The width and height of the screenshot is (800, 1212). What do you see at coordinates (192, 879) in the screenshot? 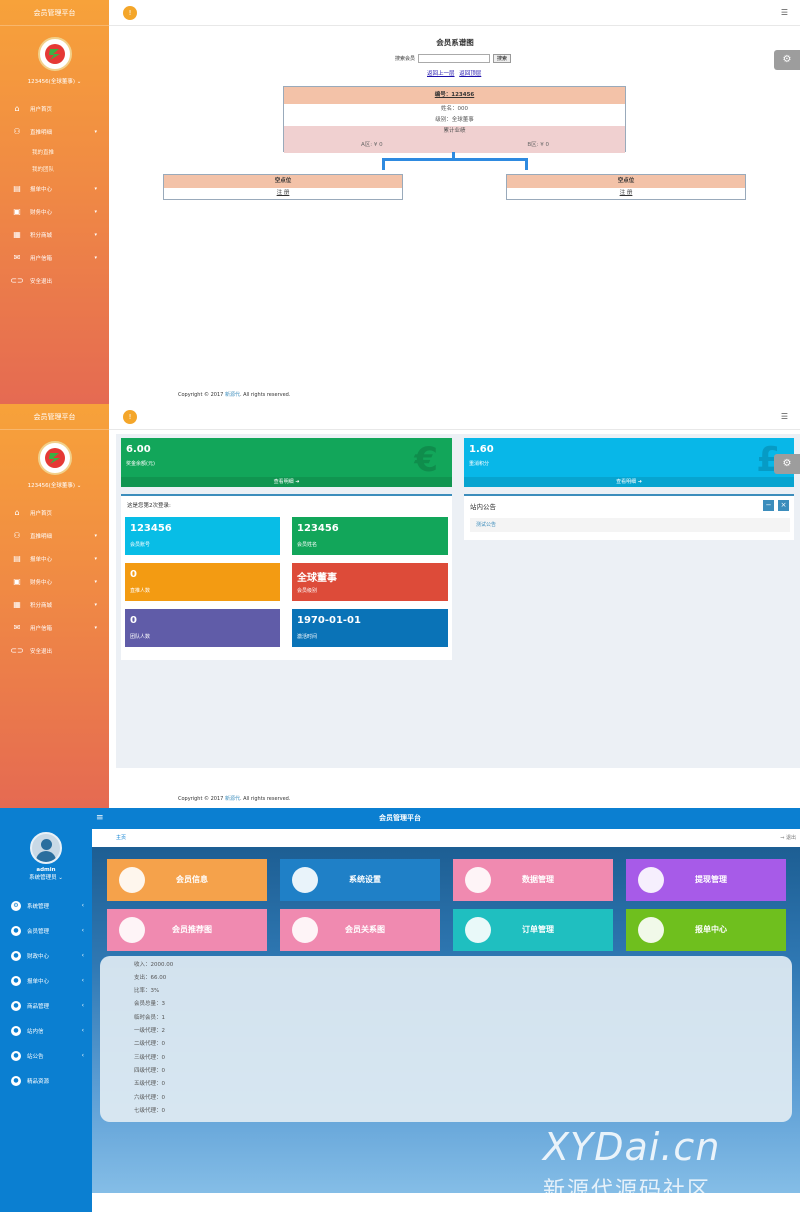
I see `tile-label: 会员信息` at bounding box center [192, 879].